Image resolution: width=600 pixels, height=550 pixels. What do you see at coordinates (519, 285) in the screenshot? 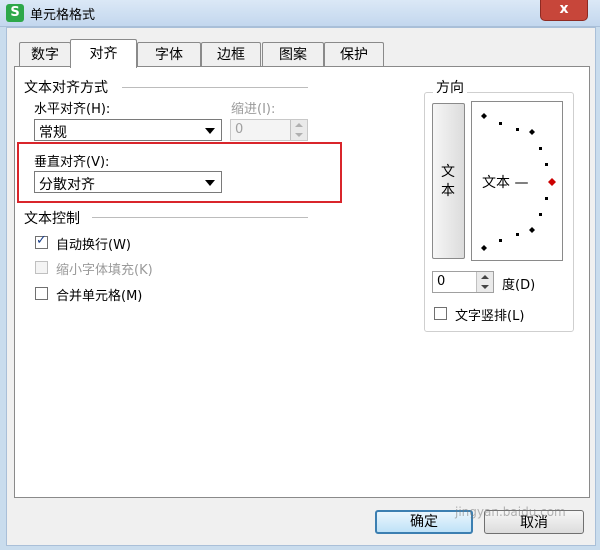
I see `degree-label: 度(D)` at bounding box center [519, 285].